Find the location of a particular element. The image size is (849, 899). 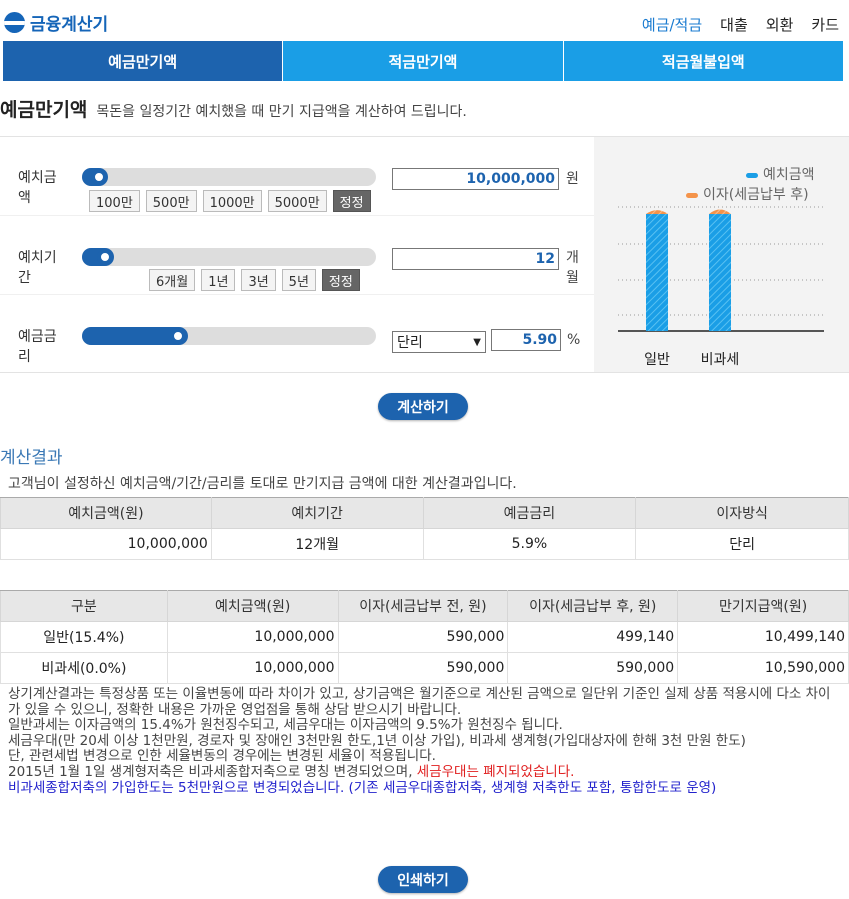

summary-header-deposit: 예치금액(원) is located at coordinates (106, 513).